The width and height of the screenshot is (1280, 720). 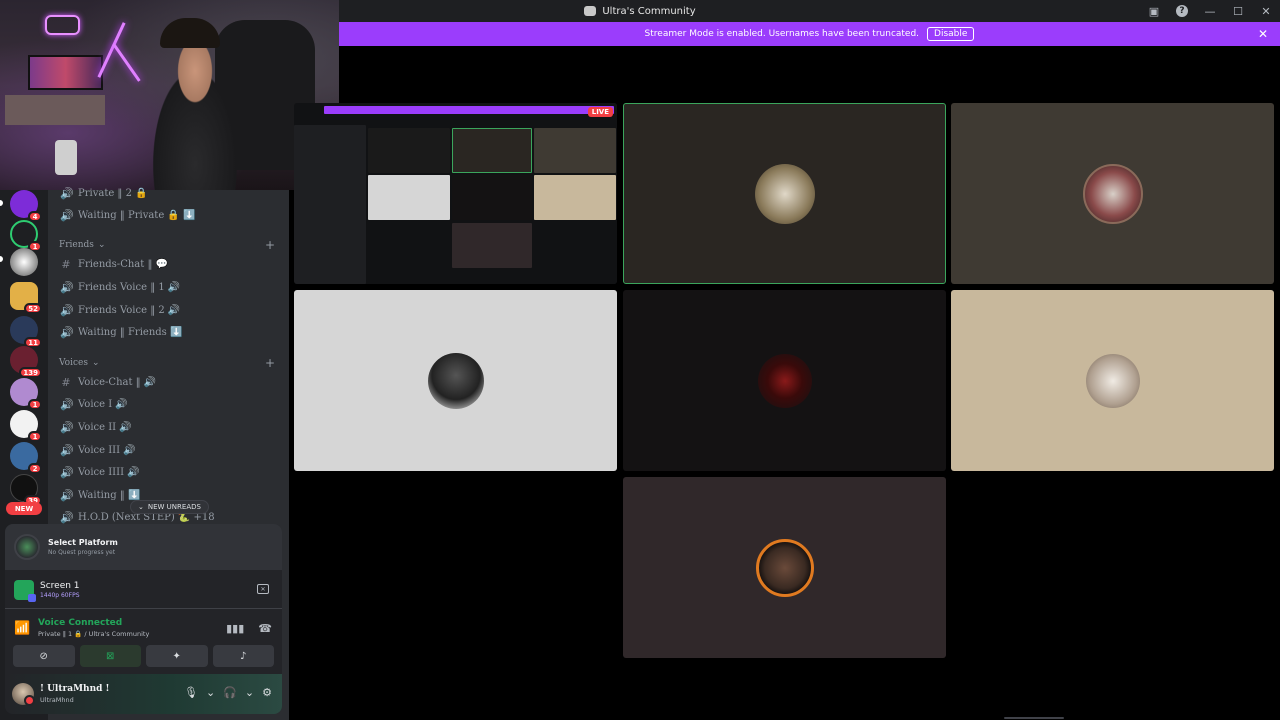 I want to click on channel-item: 🔊 Voice II 🔊, so click(x=96, y=427).